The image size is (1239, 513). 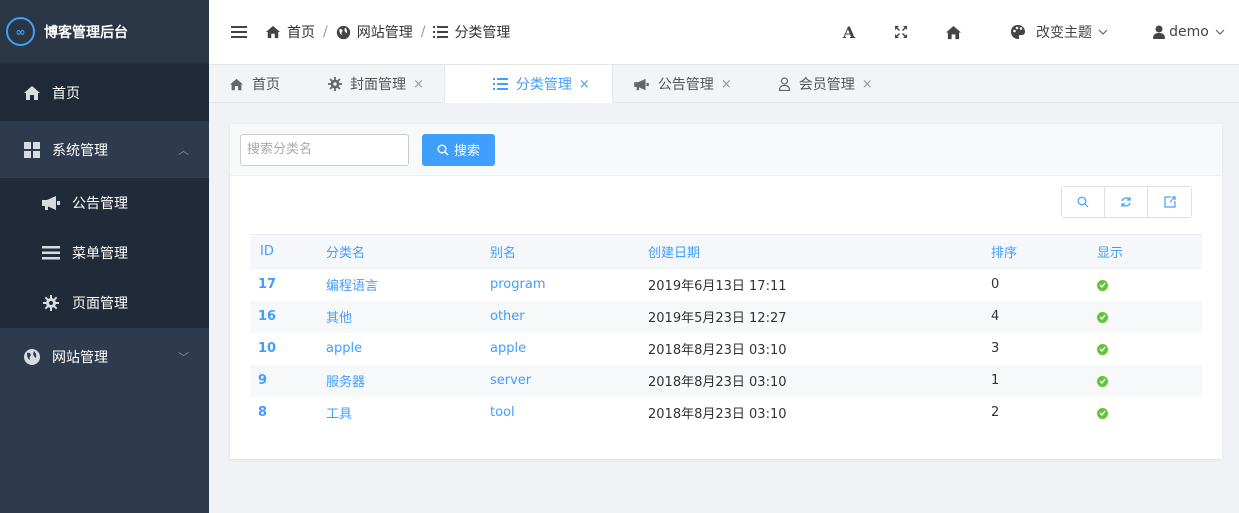 I want to click on home-button, so click(x=953, y=32).